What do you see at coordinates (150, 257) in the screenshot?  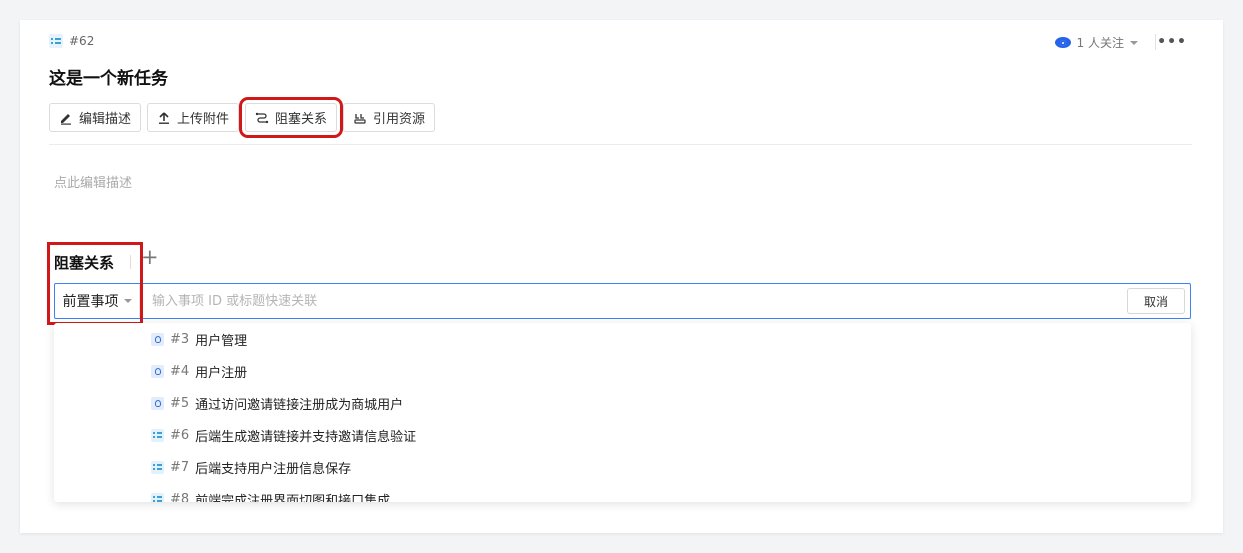 I see `add-icon: +` at bounding box center [150, 257].